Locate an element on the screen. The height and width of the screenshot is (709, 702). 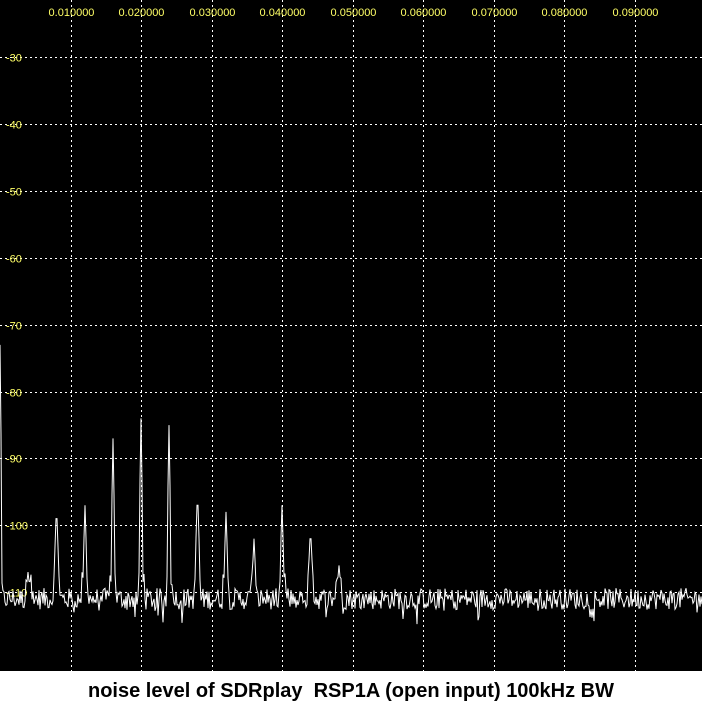
x-tick-label: 0.030000 is located at coordinates (213, 13).